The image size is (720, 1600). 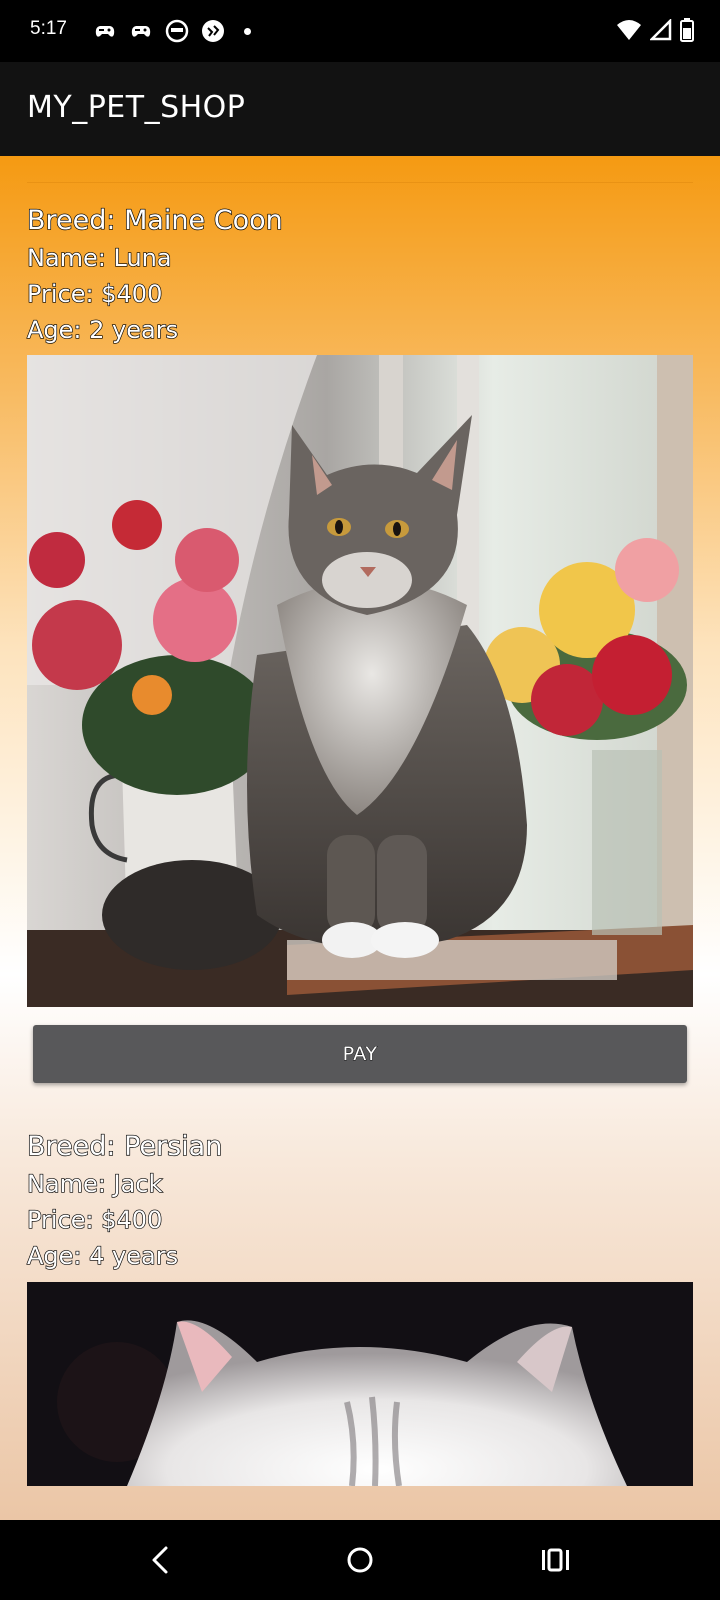 I want to click on pet-age: Age: 4 years, so click(x=102, y=1255).